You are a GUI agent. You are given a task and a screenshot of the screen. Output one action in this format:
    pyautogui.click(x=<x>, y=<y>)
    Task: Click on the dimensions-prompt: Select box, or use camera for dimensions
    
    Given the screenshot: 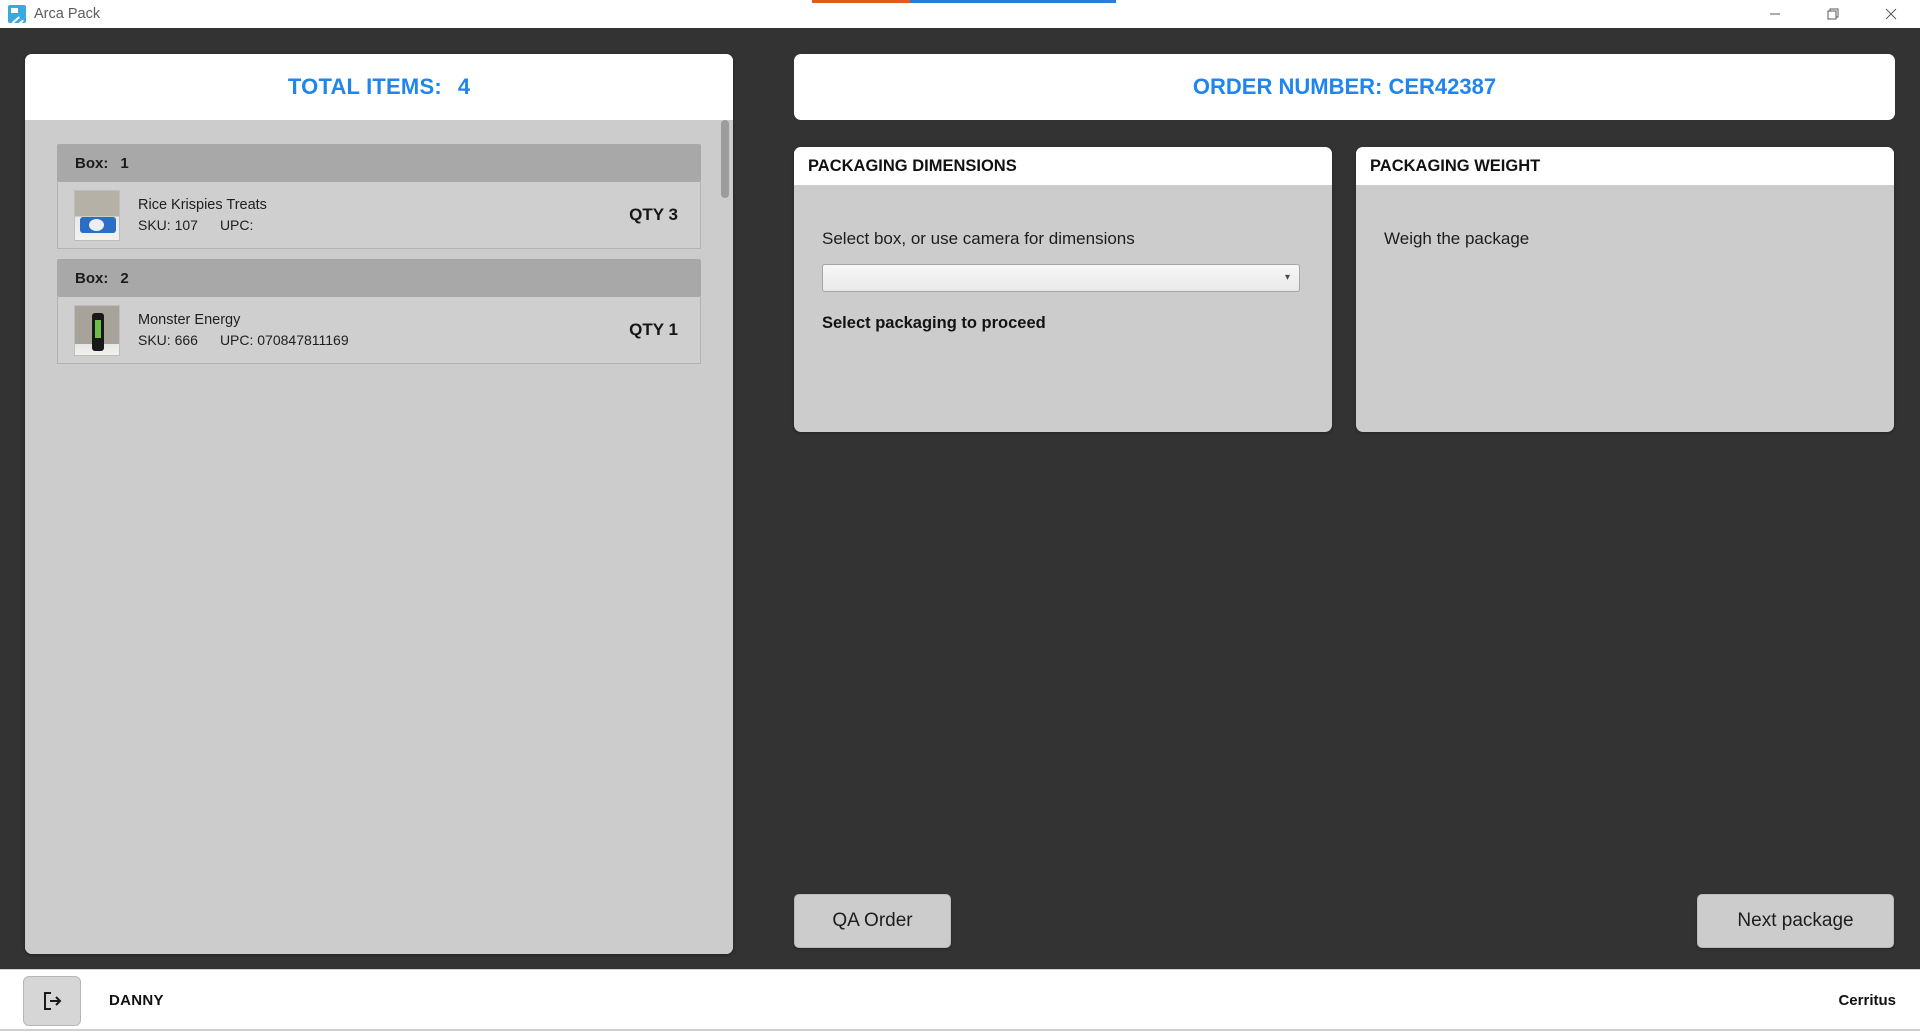 What is the action you would take?
    pyautogui.click(x=978, y=238)
    